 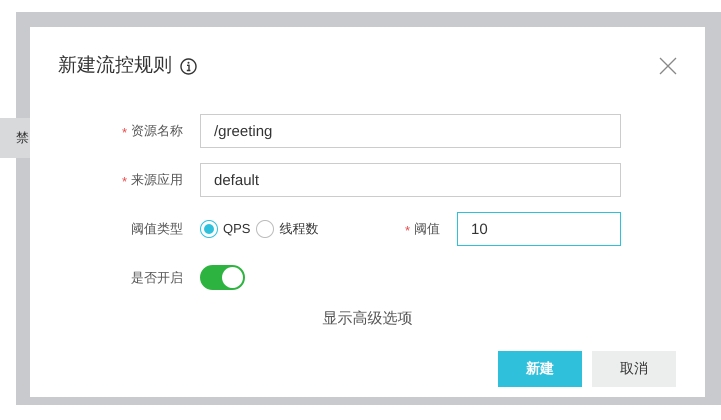 What do you see at coordinates (236, 229) in the screenshot?
I see `radio-label: QPS` at bounding box center [236, 229].